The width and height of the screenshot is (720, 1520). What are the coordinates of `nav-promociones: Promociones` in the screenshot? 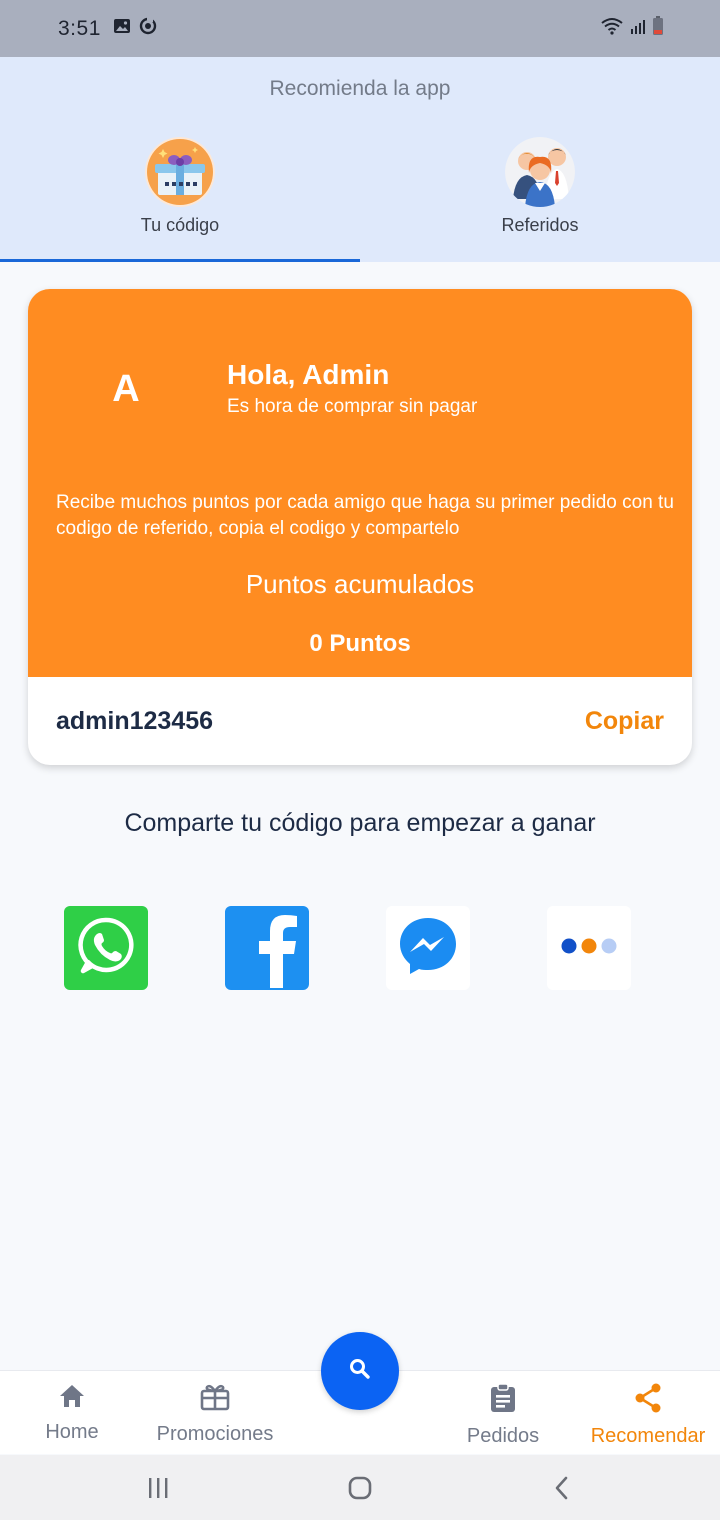 It's located at (215, 1414).